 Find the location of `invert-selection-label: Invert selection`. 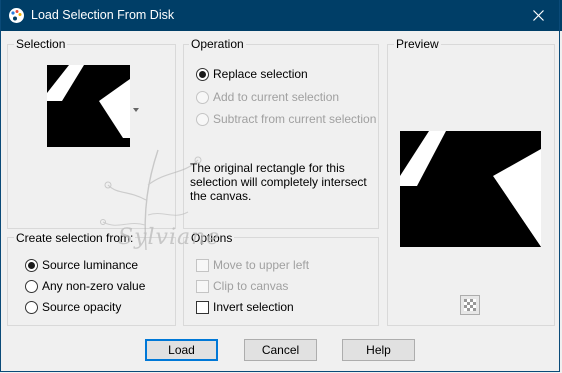

invert-selection-label: Invert selection is located at coordinates (253, 307).